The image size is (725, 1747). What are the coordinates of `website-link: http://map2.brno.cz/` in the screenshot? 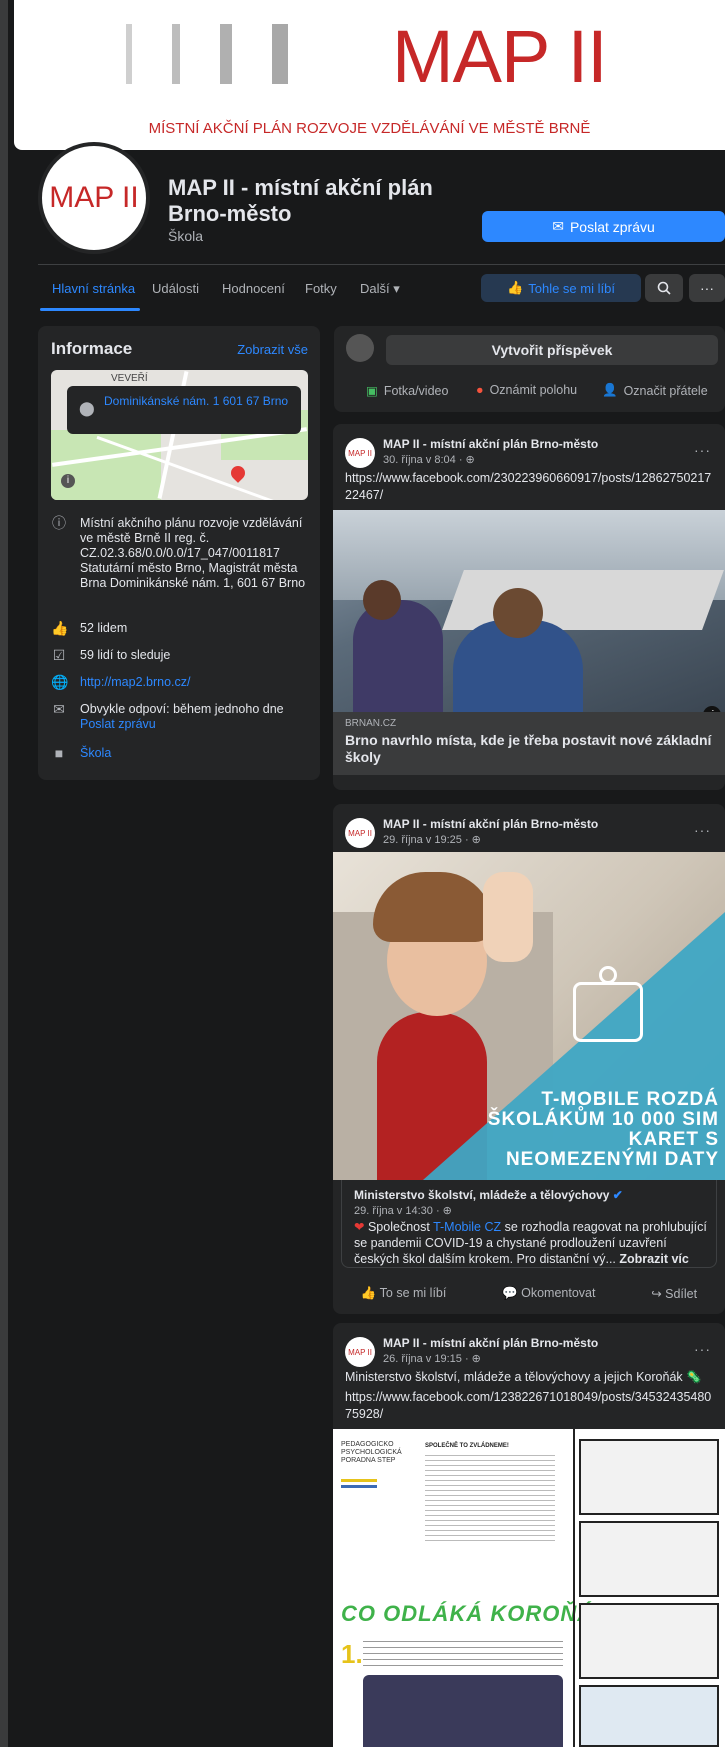 It's located at (195, 682).